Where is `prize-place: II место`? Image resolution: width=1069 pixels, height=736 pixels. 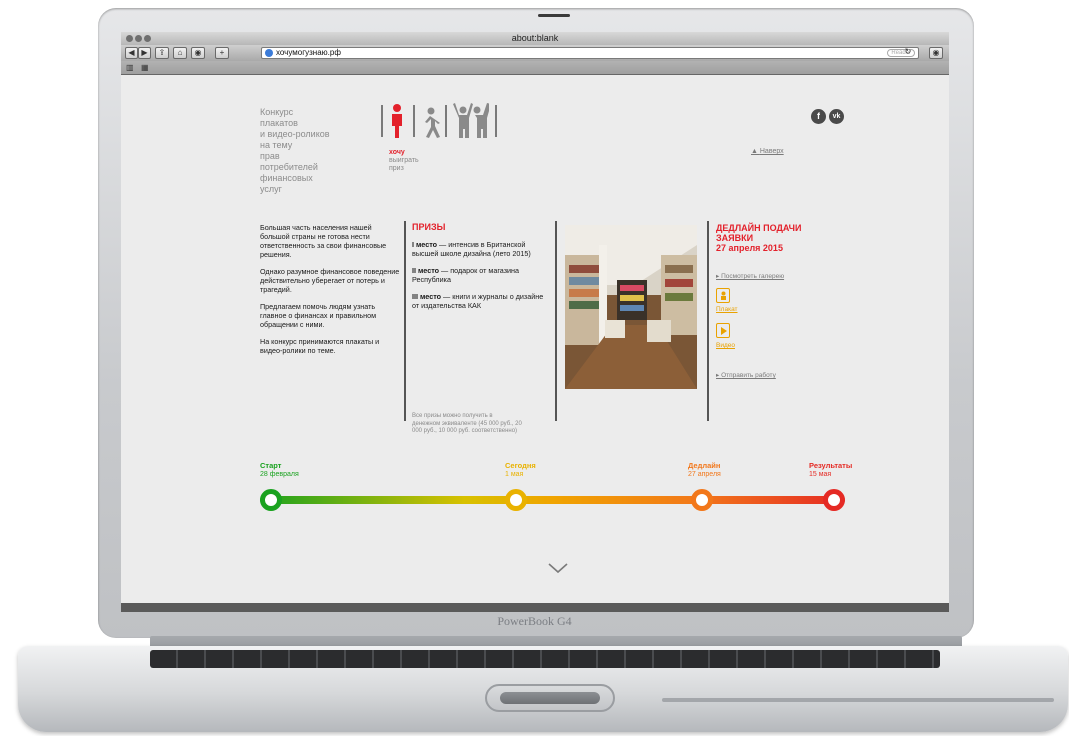
prize-place: II место is located at coordinates (426, 270).